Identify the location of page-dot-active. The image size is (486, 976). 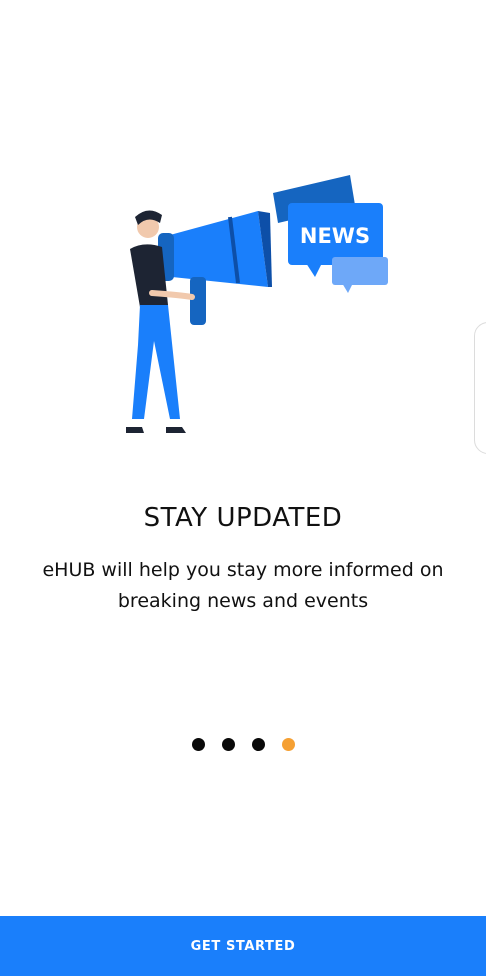
(288, 744).